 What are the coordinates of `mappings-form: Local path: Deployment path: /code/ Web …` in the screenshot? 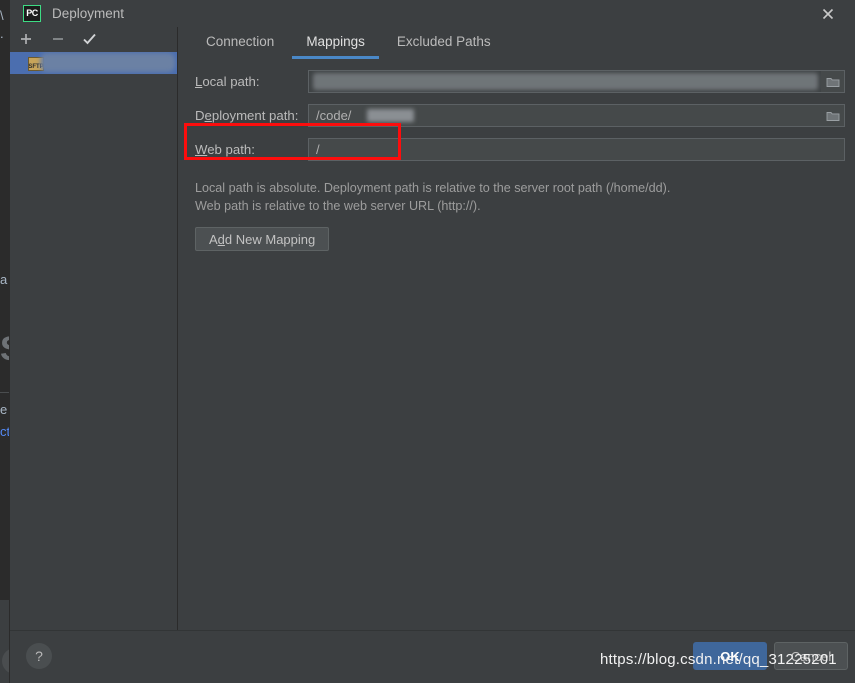 It's located at (517, 111).